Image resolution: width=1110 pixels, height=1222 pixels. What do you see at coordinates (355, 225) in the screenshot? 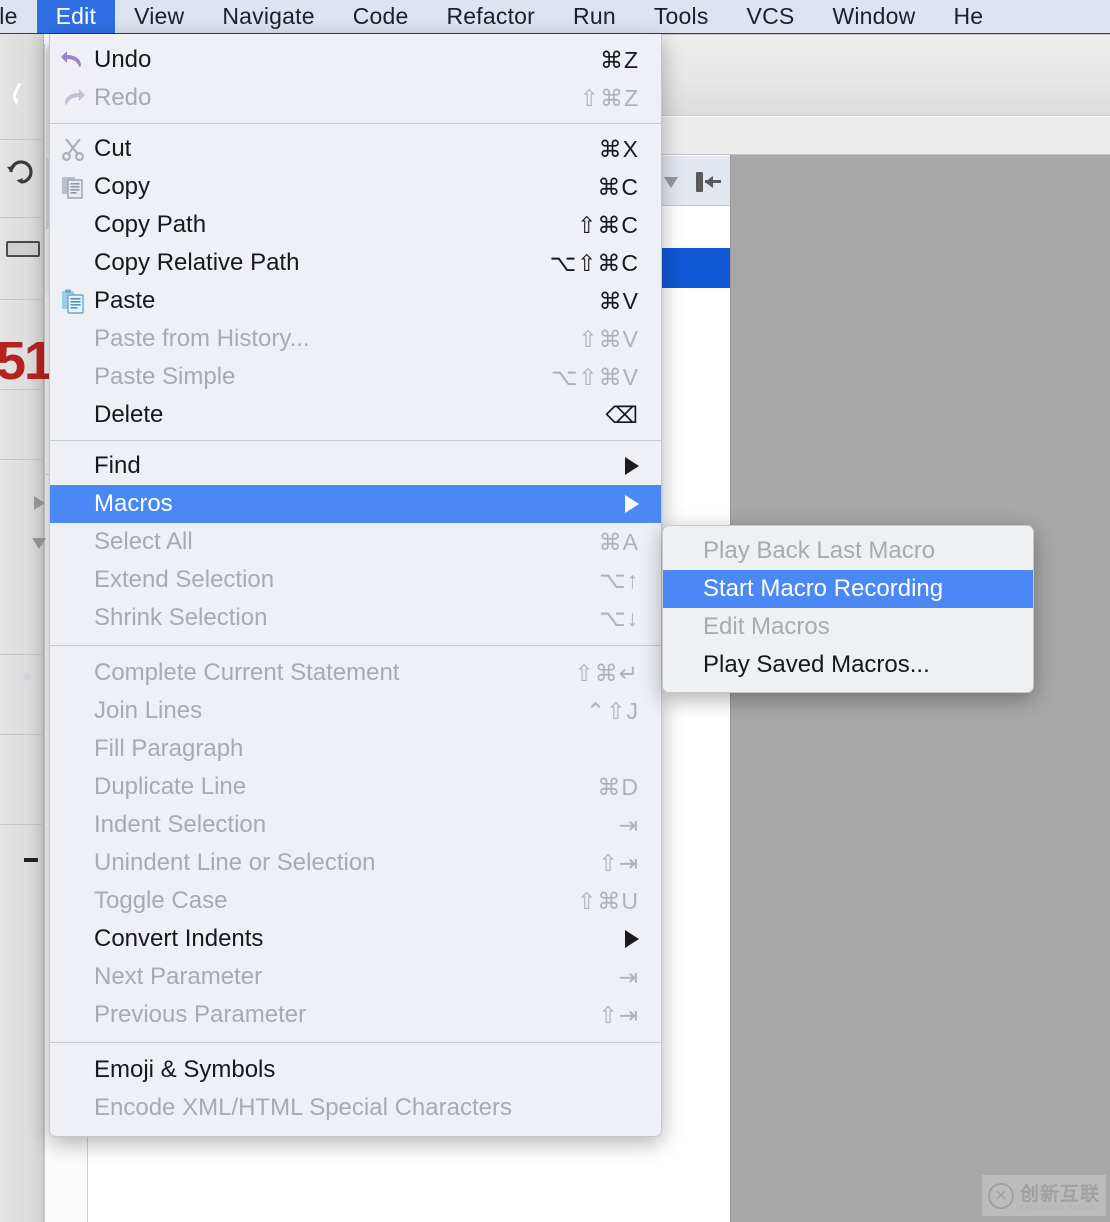
I see `menu-item-copy-path: Copy Path ⇧⌘C` at bounding box center [355, 225].